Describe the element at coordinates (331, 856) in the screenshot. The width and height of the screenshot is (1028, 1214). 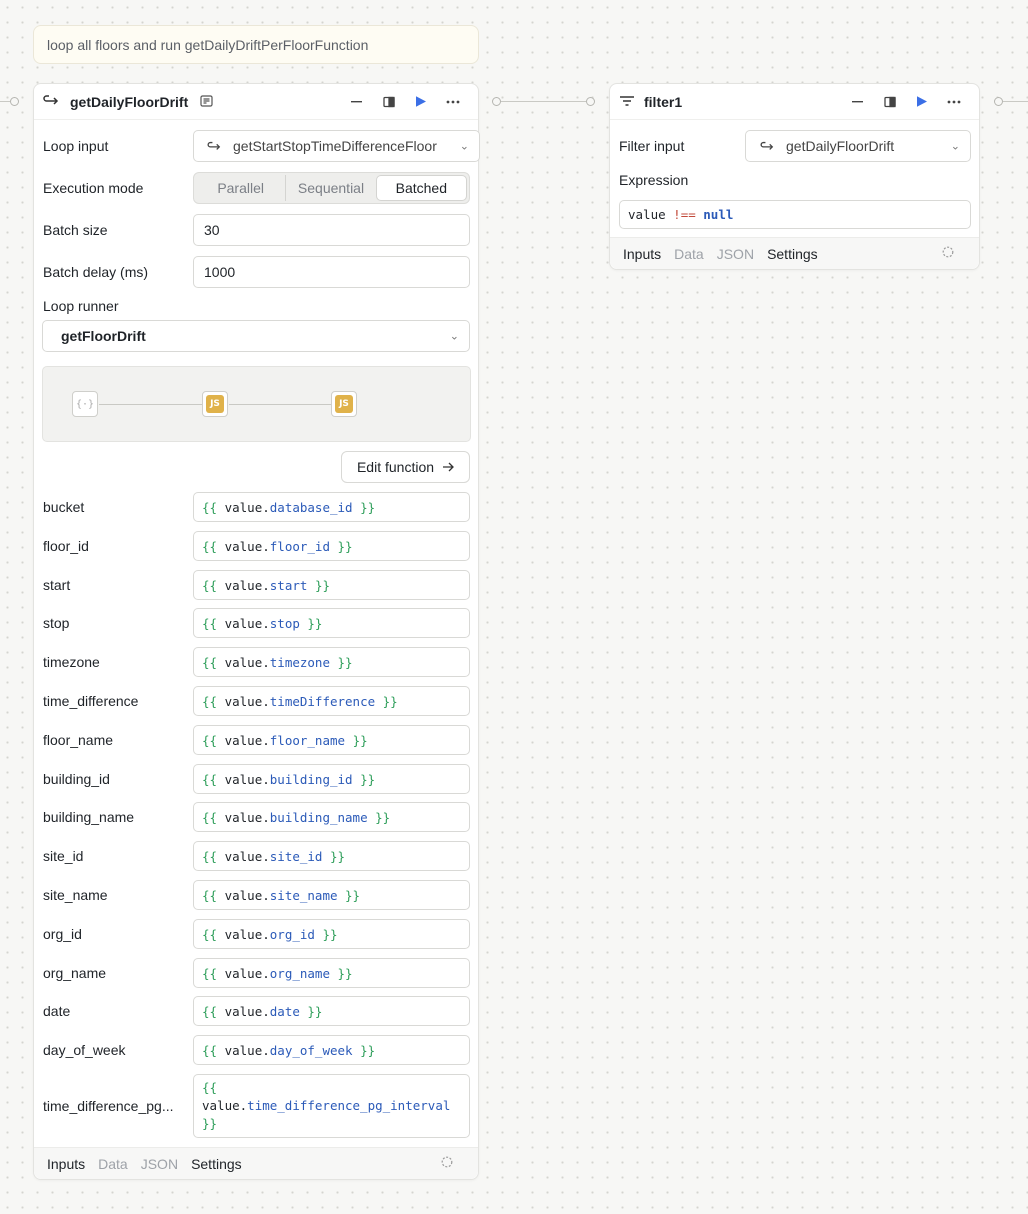
I see `param-input: {{ value. site_id }}` at that location.